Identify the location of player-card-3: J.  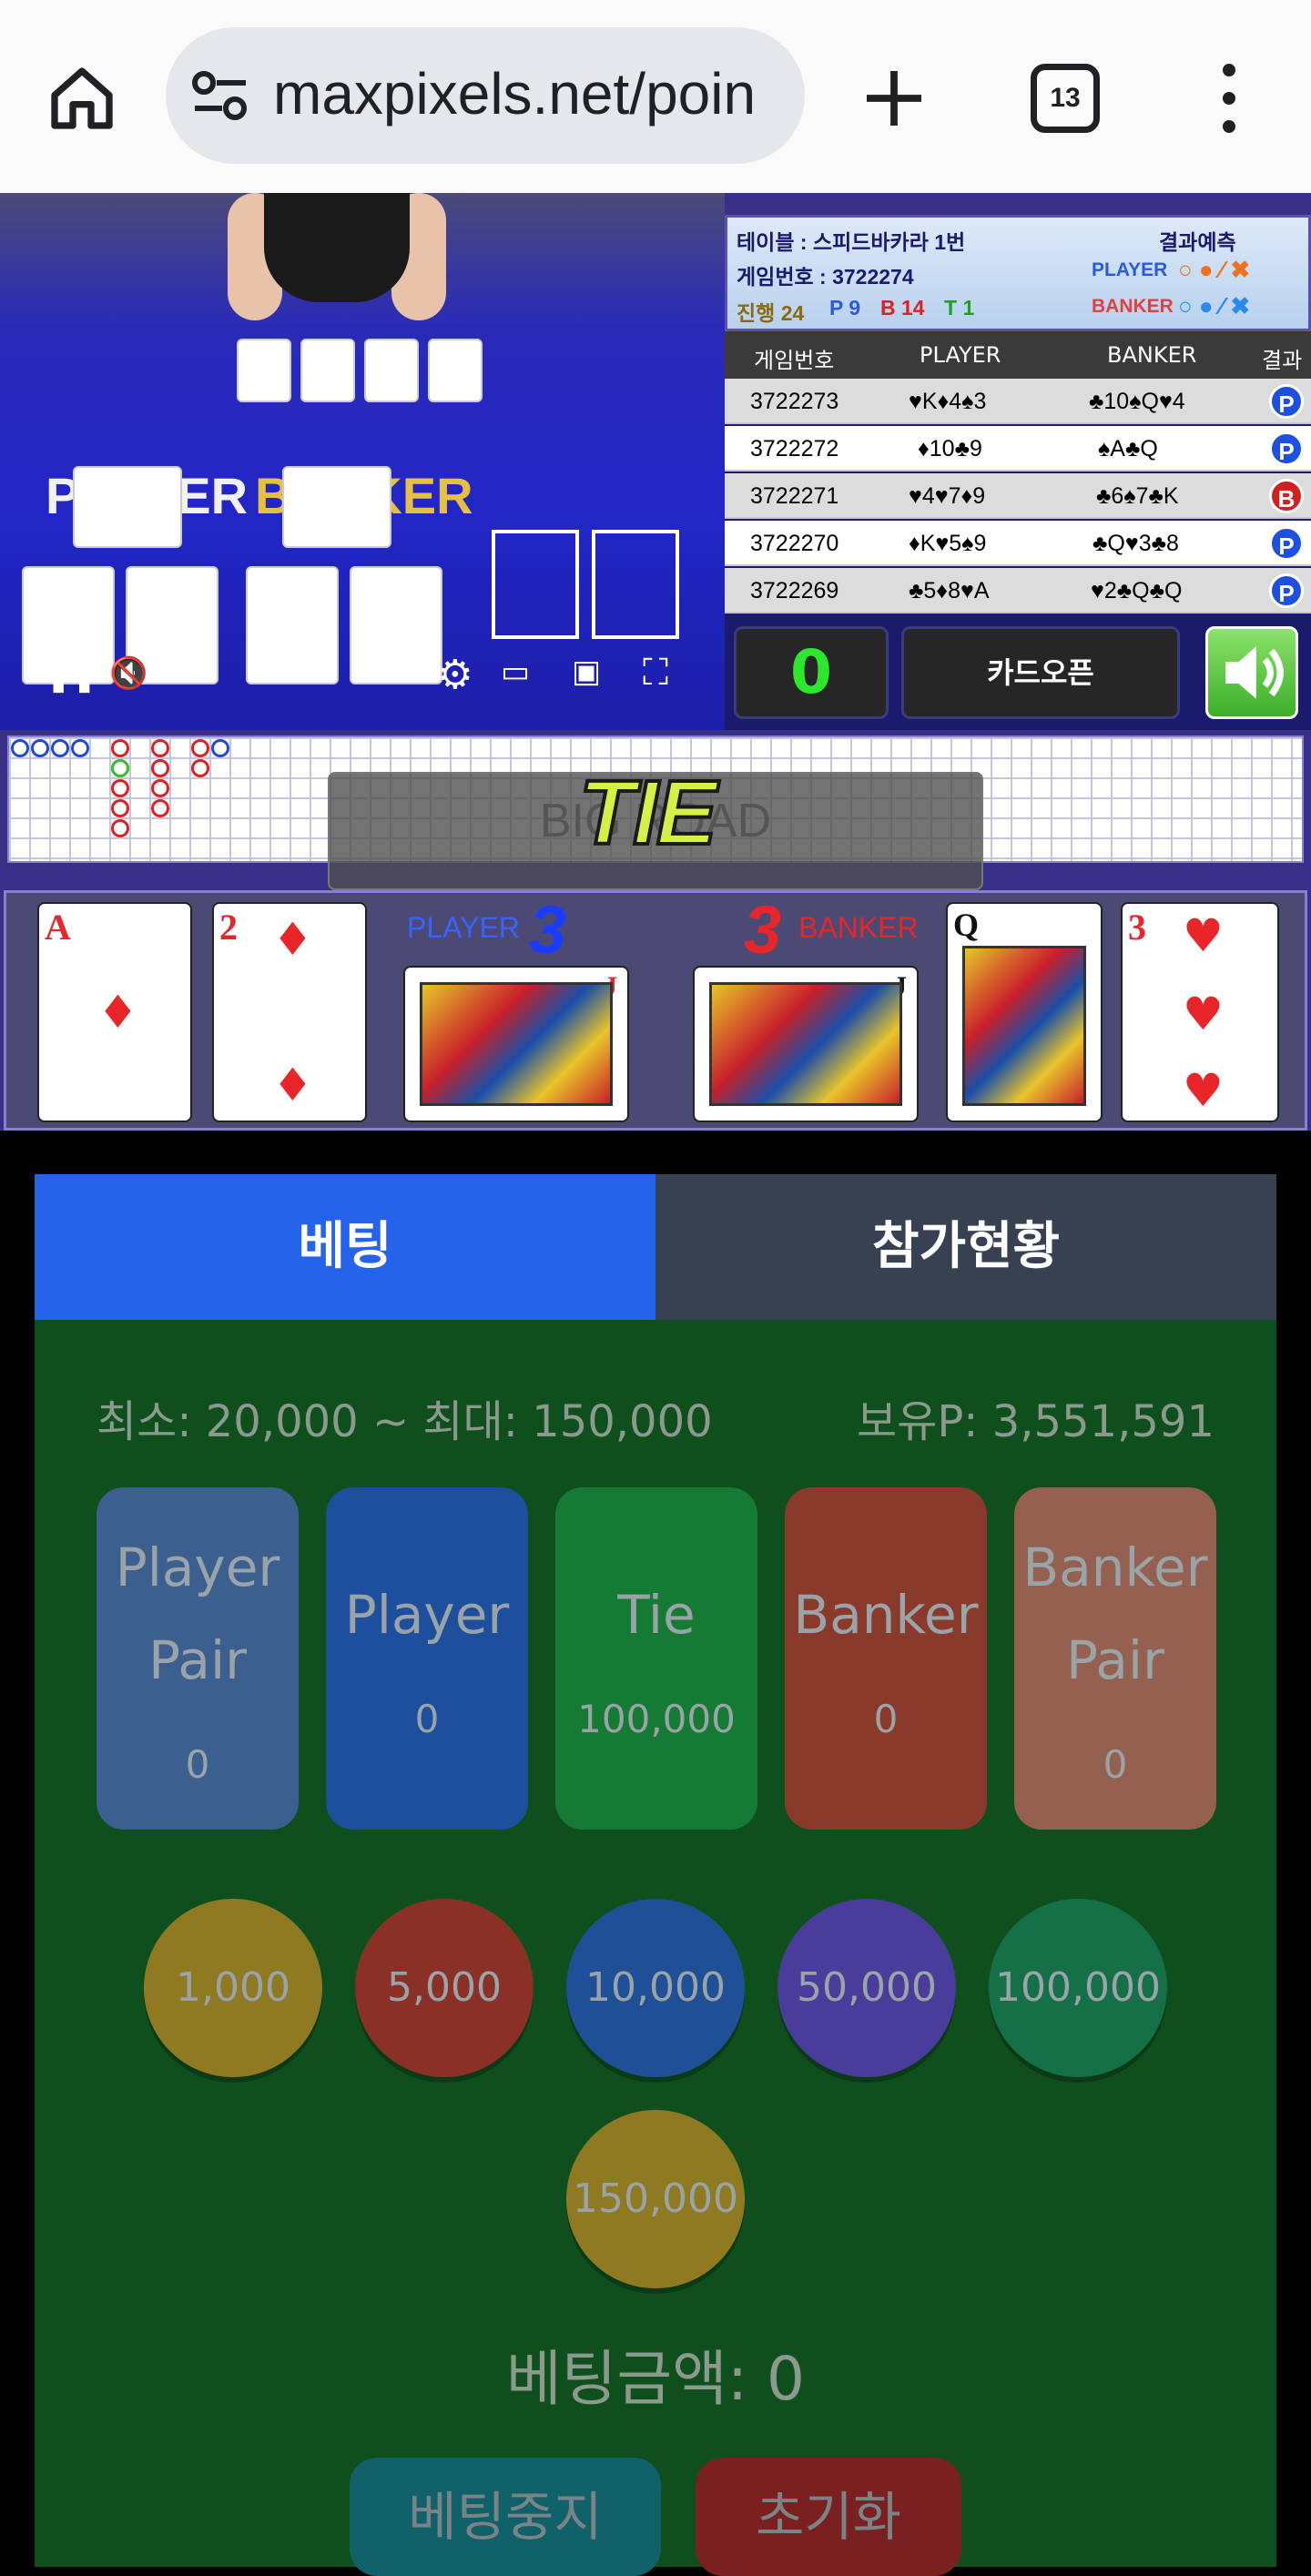
(516, 1044).